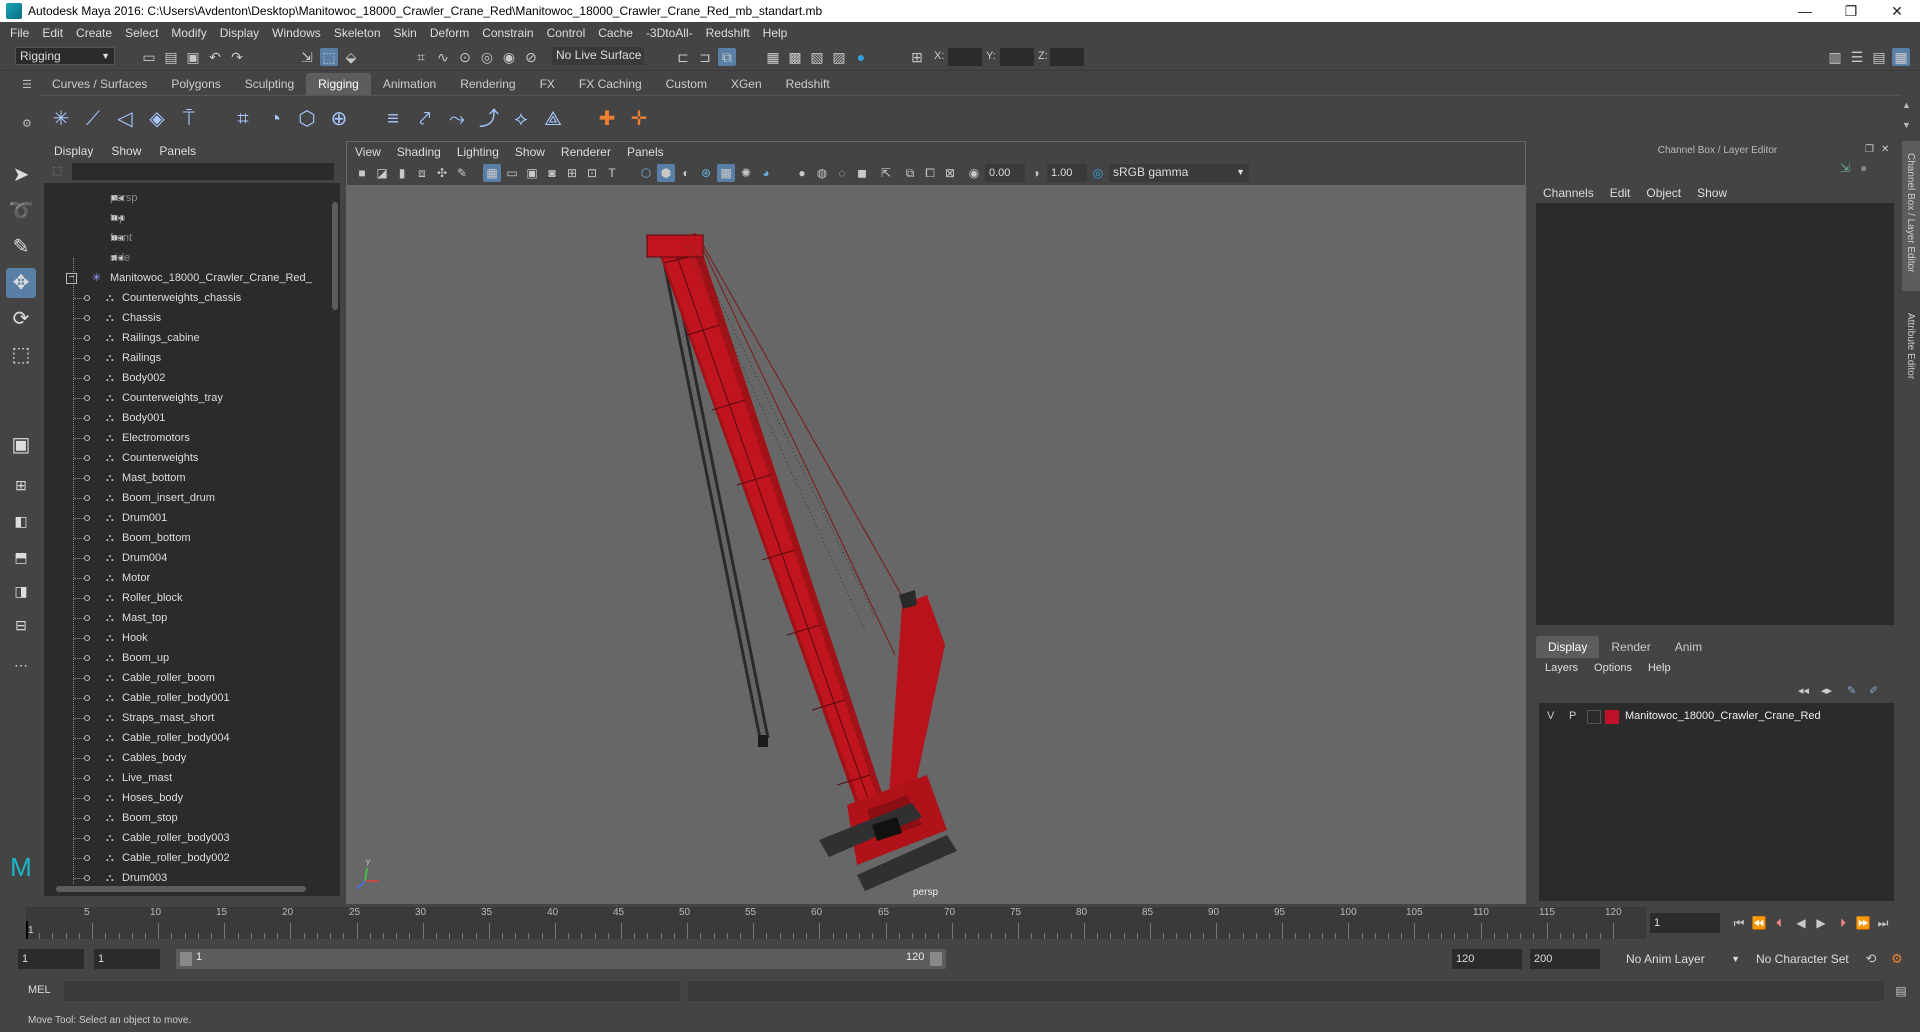  I want to click on shelf-tab-redshift: Redshift, so click(808, 84).